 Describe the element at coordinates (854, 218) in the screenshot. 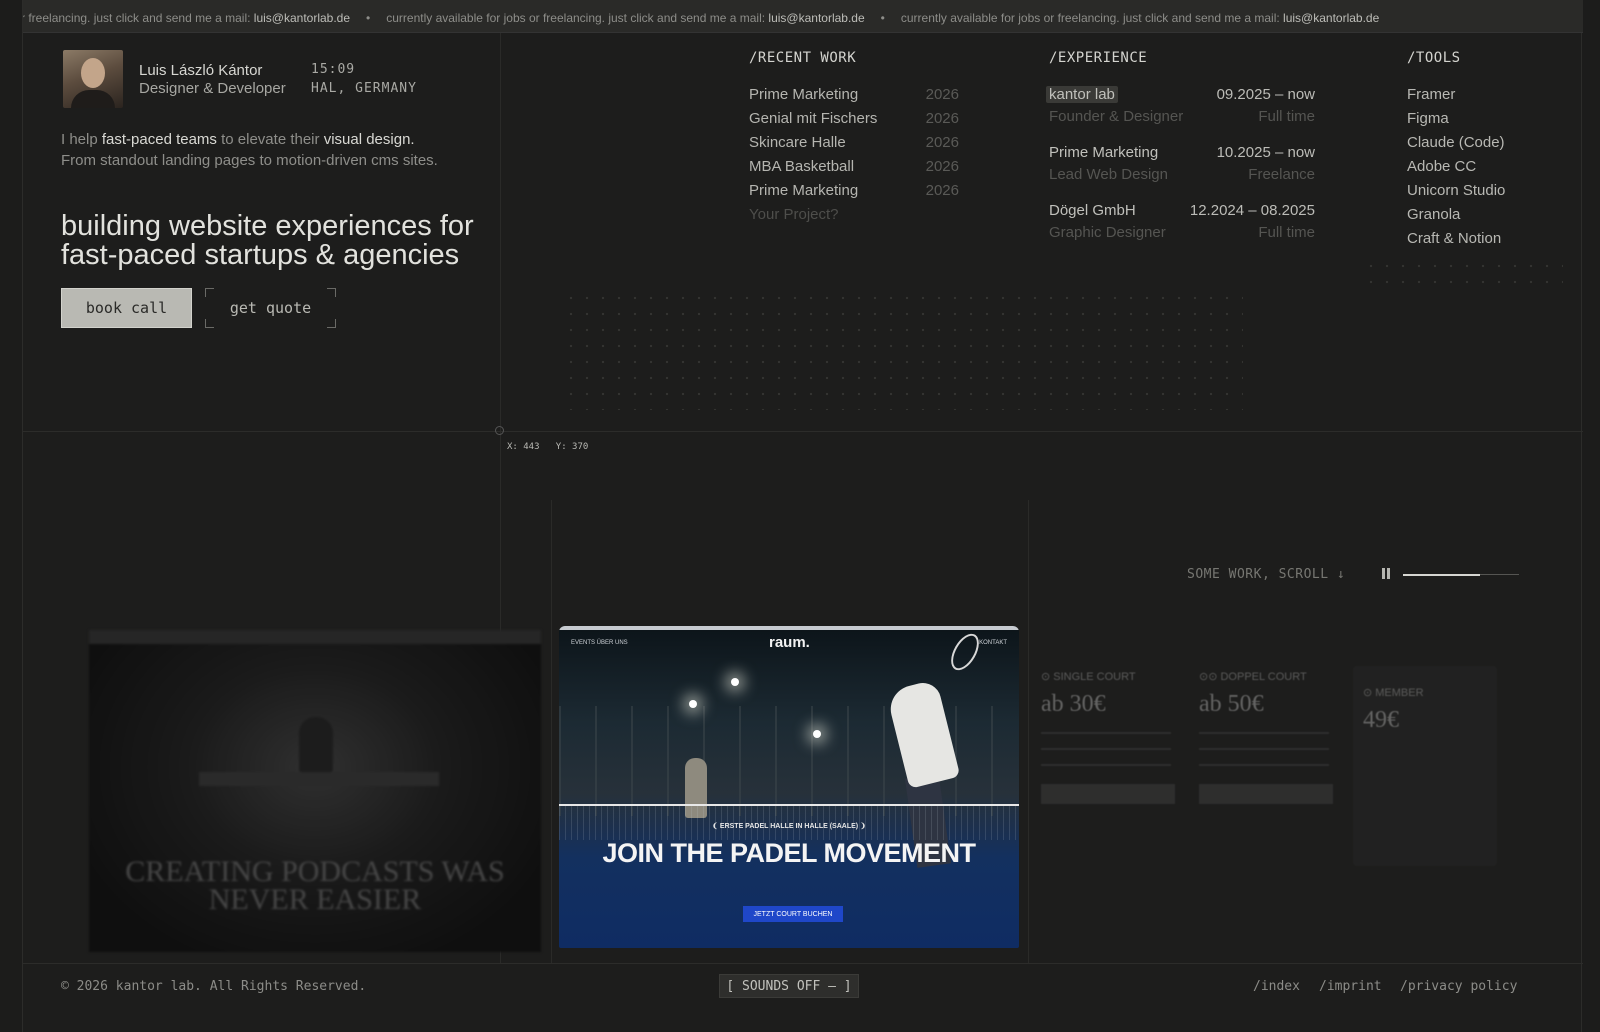

I see `work-item-your-project: Your Project?` at that location.